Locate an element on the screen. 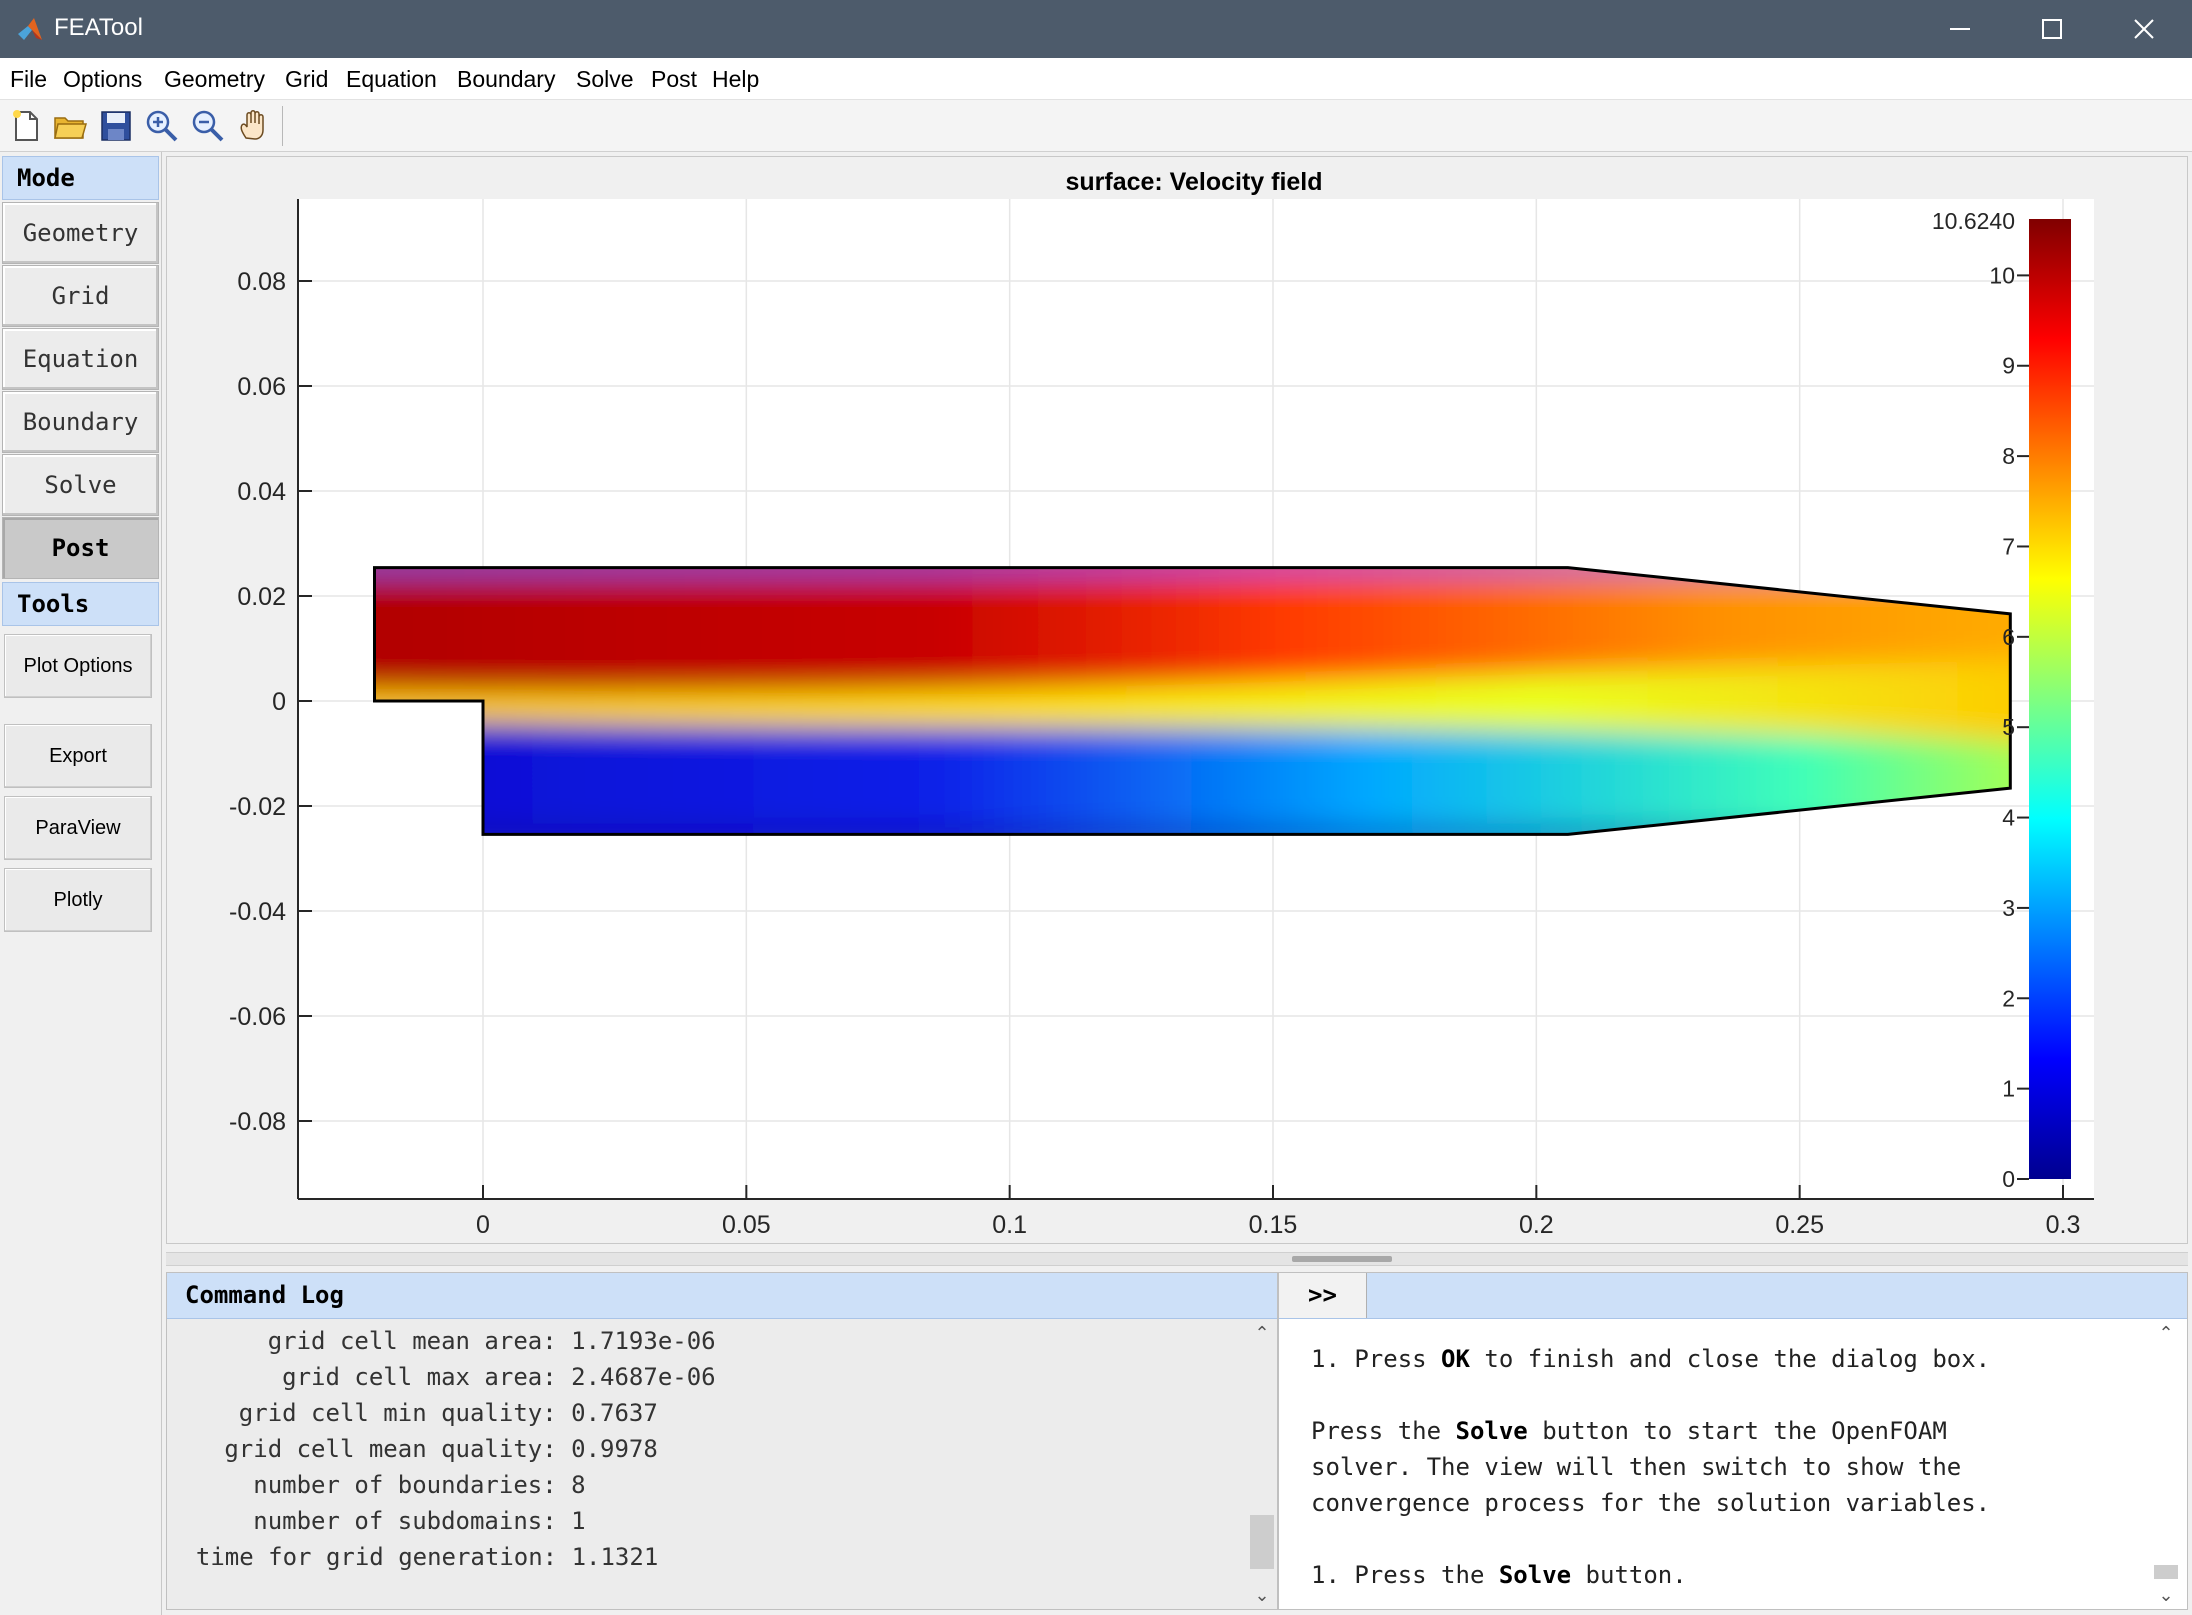 This screenshot has height=1615, width=2192. zoom-in-button is located at coordinates (162, 126).